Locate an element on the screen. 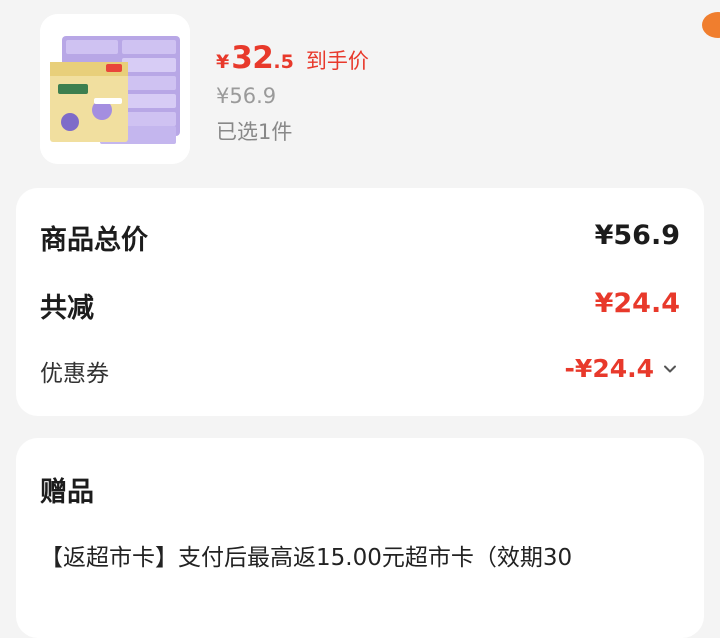  coupon-selector: -¥24.4 is located at coordinates (621, 368).